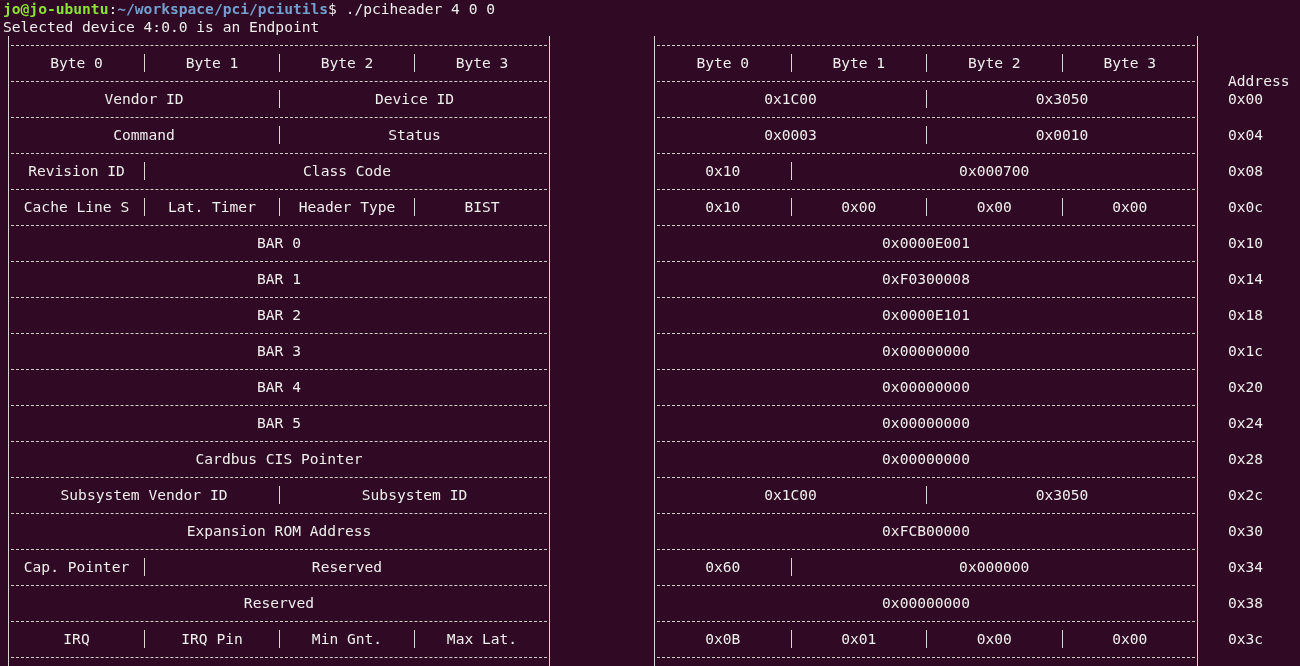 Image resolution: width=1300 pixels, height=666 pixels. I want to click on table-cell: Device ID, so click(414, 99).